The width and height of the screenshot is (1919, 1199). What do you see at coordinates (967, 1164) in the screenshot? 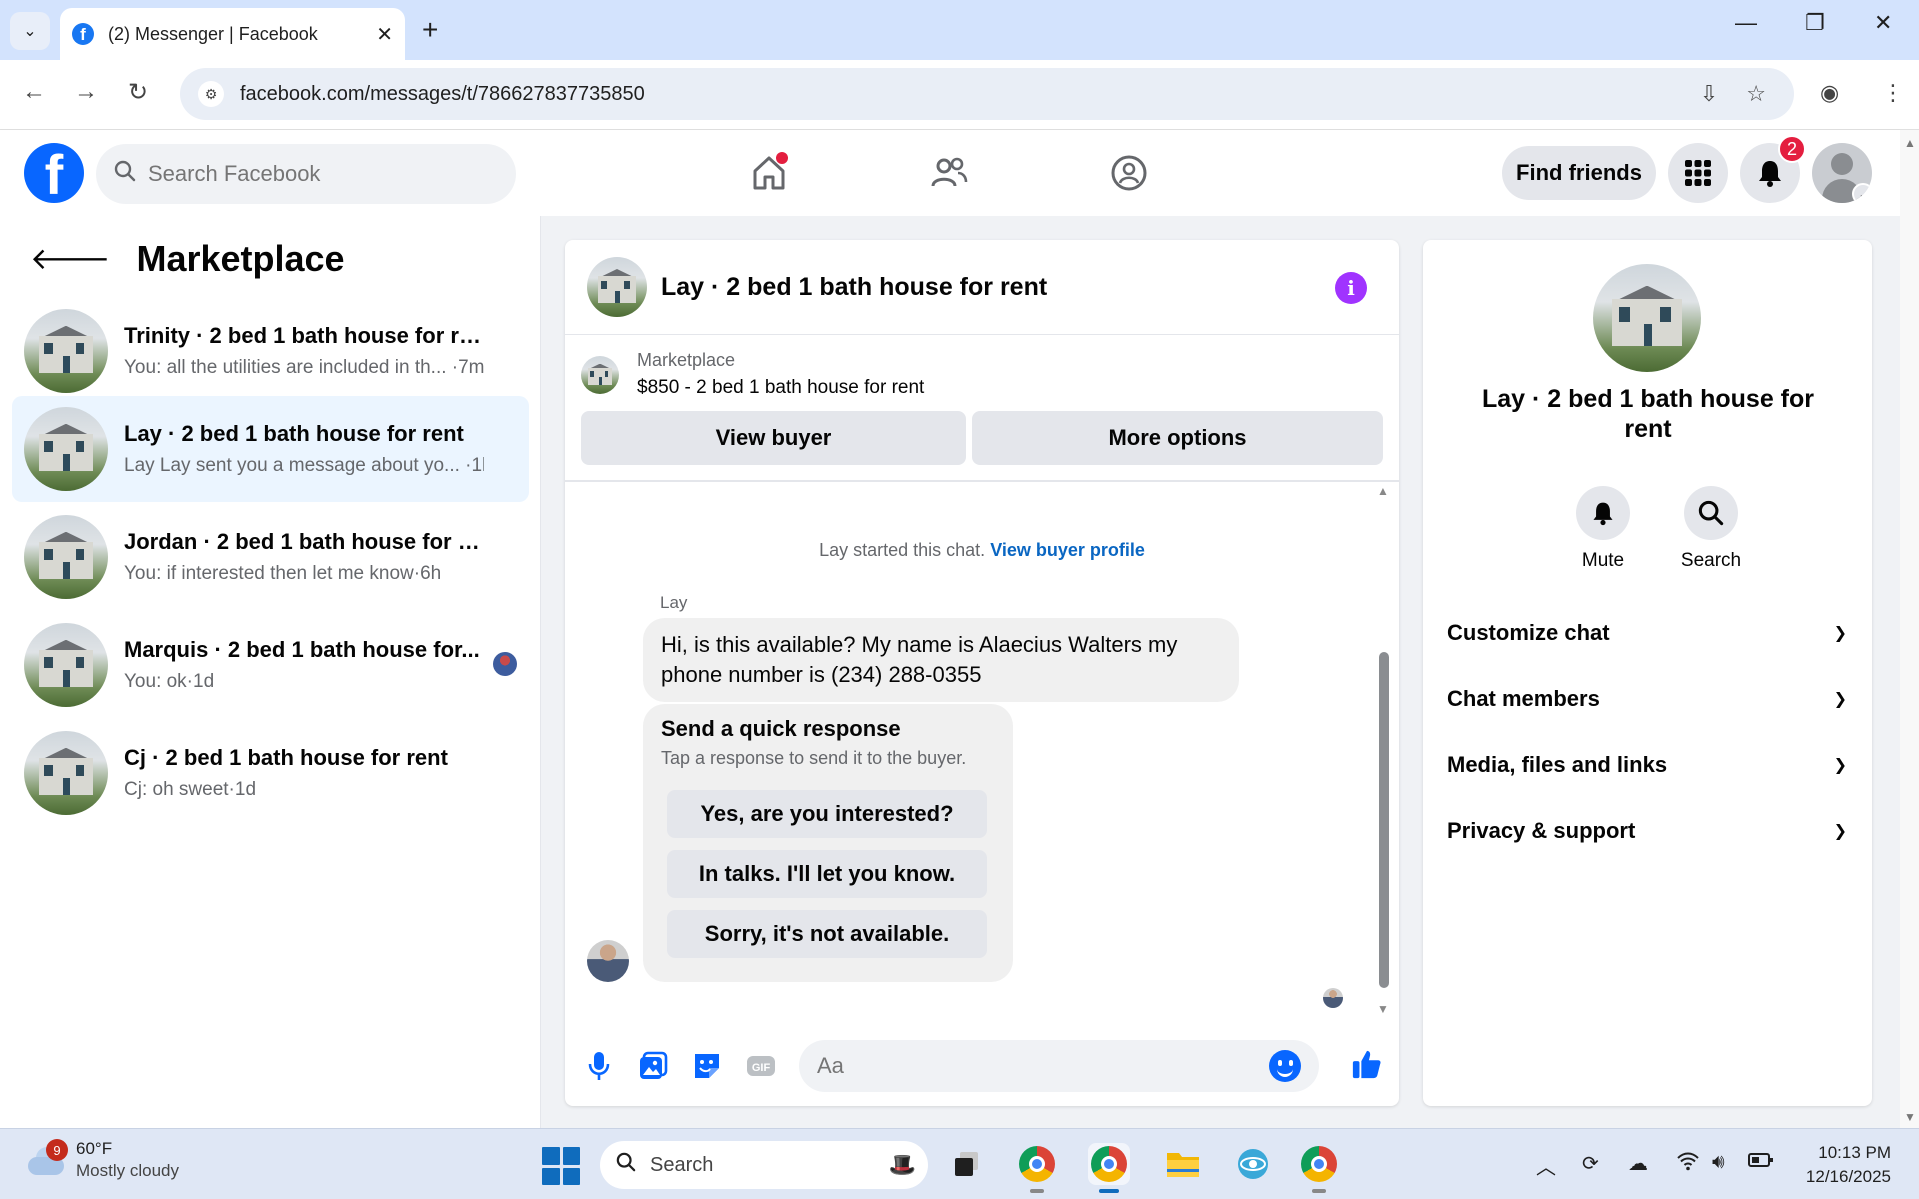
I see `task-view-button` at bounding box center [967, 1164].